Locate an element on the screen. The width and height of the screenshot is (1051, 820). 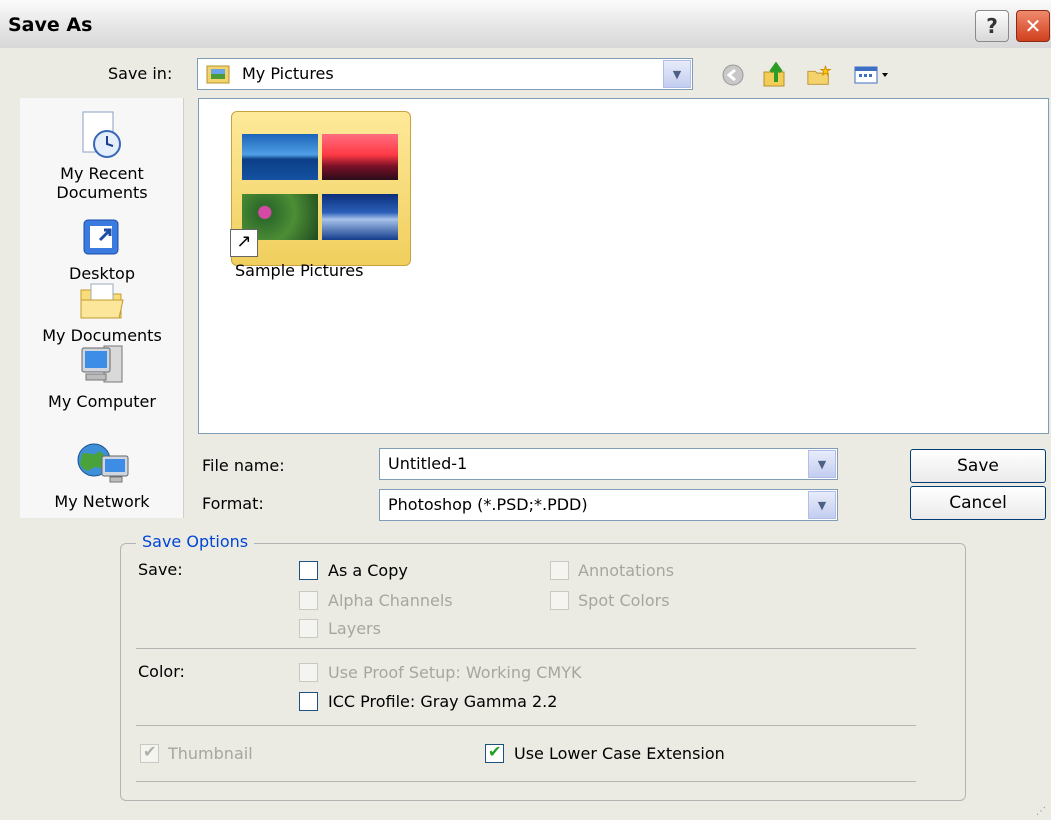
format-label: Format: is located at coordinates (233, 503).